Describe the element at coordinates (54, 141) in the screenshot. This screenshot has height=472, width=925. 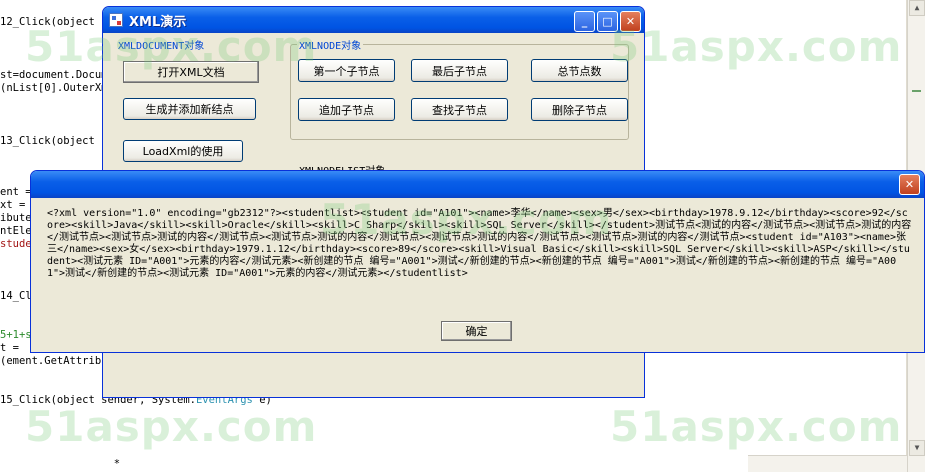
I see `code-line: 13_Click(object s` at that location.